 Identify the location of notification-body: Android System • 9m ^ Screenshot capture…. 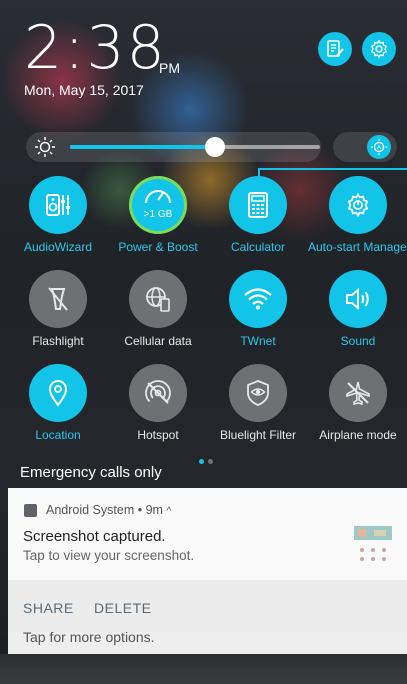
(207, 534).